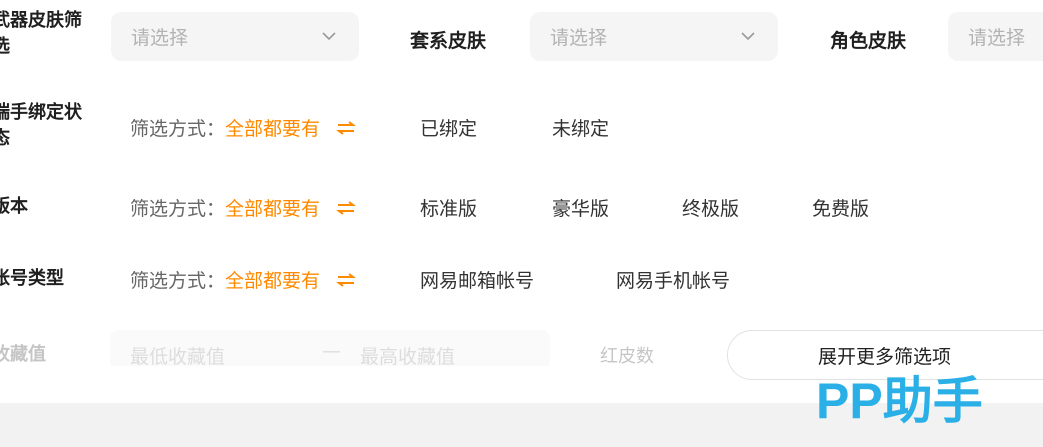  Describe the element at coordinates (580, 207) in the screenshot. I see `version-option-deluxe: 豪华版` at that location.